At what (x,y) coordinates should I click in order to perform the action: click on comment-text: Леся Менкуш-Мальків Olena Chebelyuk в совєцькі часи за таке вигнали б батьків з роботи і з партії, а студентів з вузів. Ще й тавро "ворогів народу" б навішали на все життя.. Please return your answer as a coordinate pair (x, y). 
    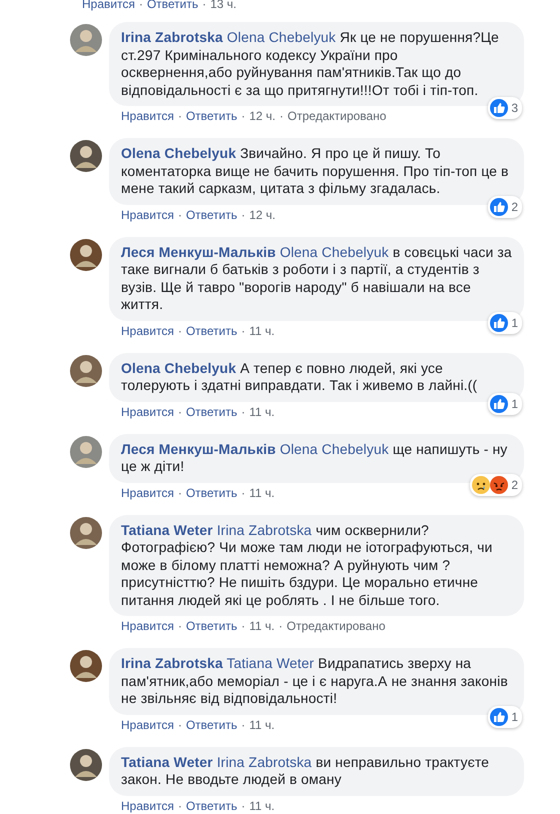
    Looking at the image, I should click on (316, 279).